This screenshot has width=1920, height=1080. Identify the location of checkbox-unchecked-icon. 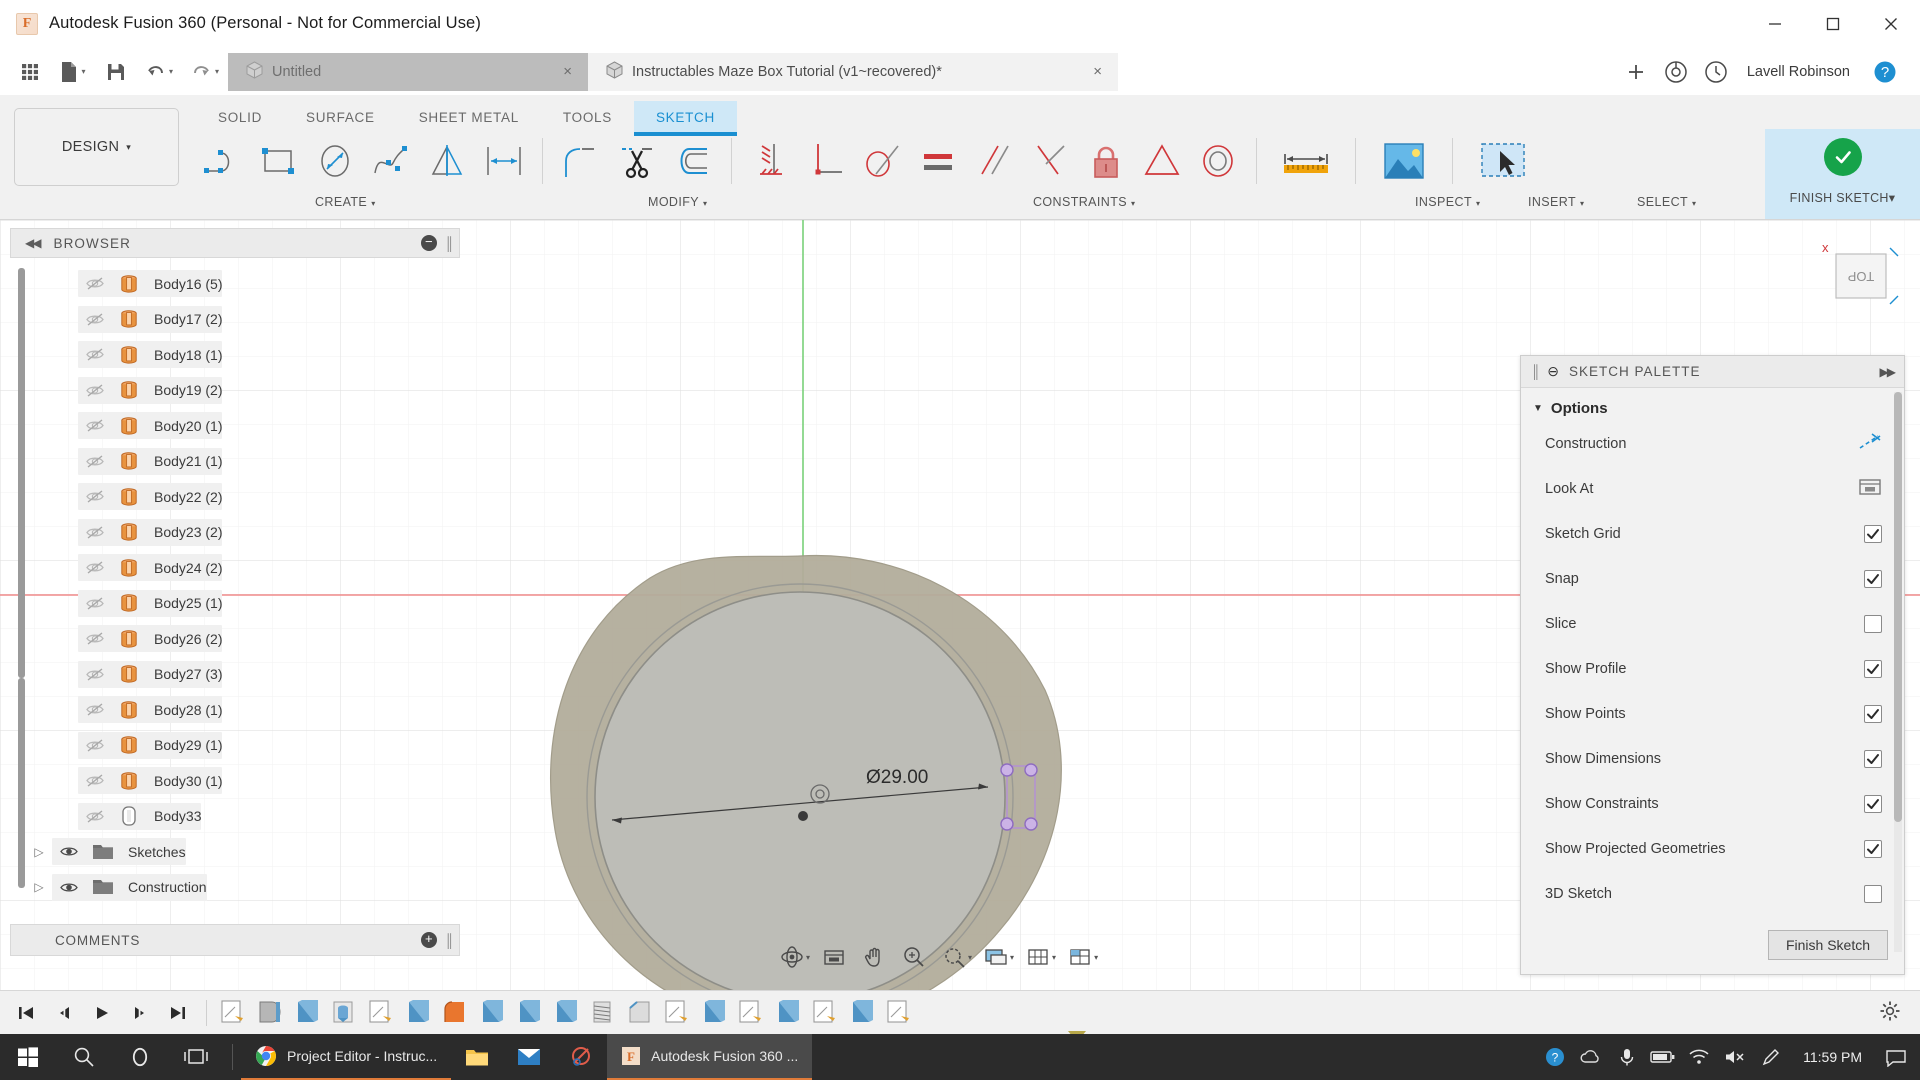
(1873, 893).